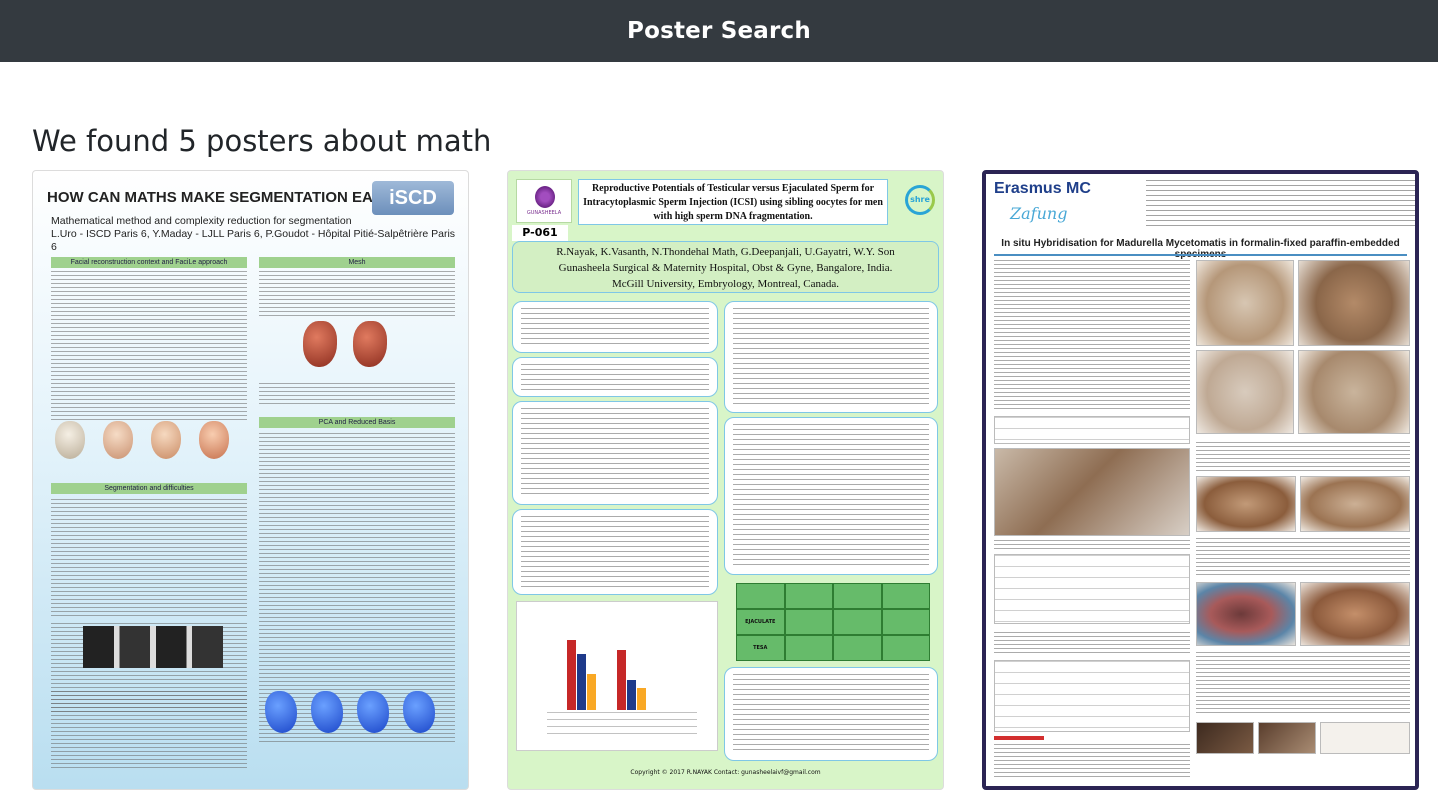 This screenshot has width=1438, height=790. I want to click on study-question-box, so click(615, 327).